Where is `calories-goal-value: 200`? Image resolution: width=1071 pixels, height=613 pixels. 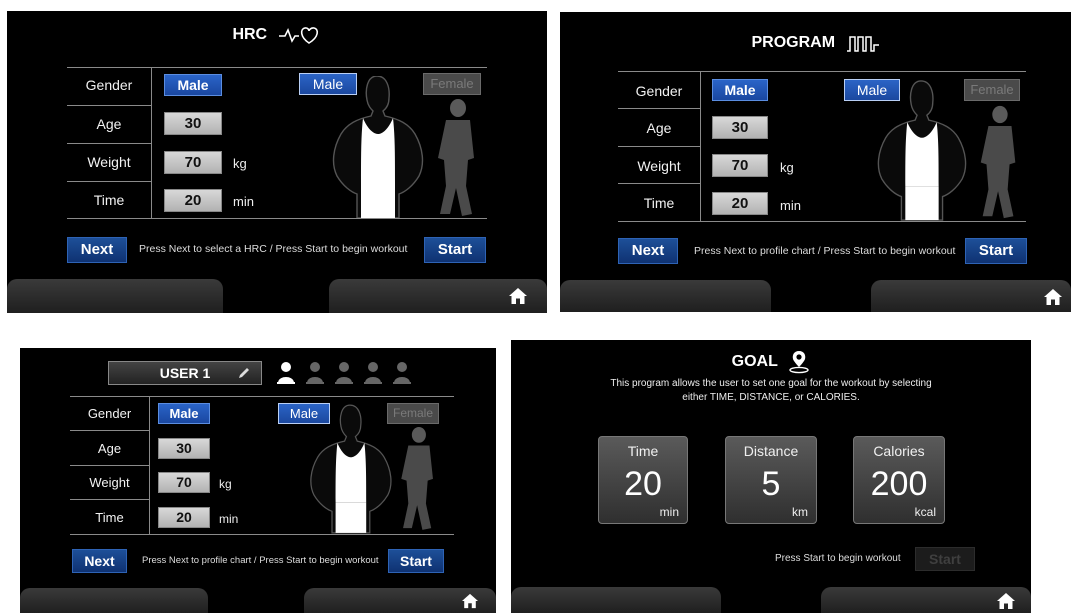 calories-goal-value: 200 is located at coordinates (899, 484).